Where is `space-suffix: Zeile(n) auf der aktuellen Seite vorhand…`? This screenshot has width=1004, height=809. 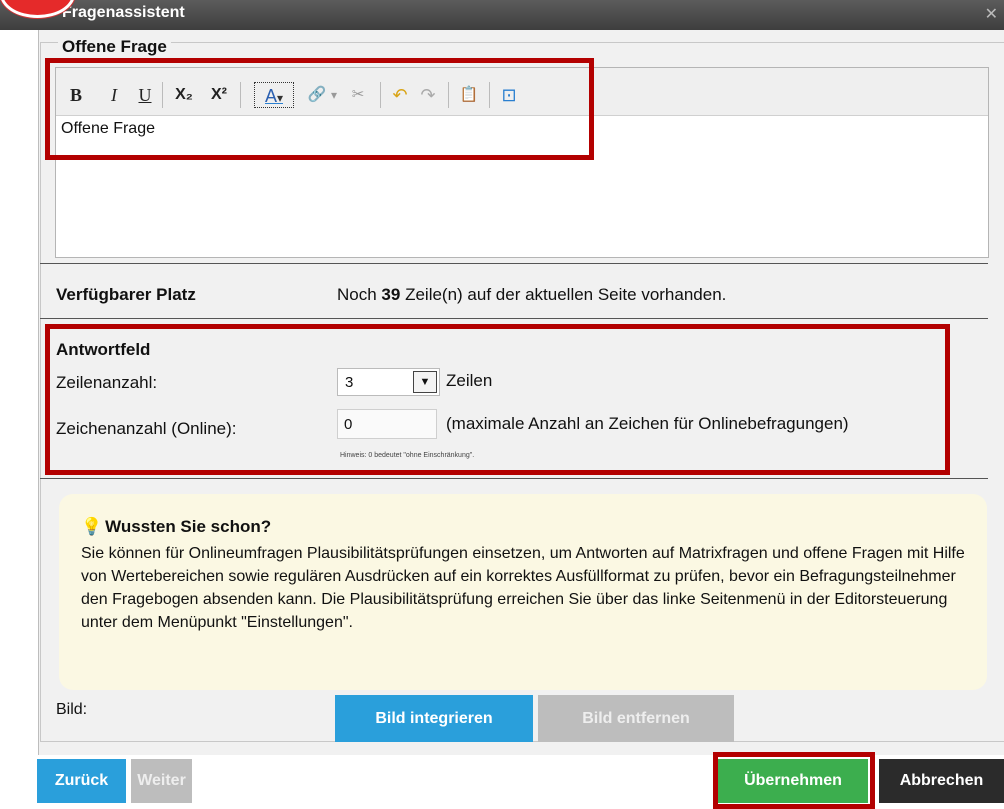 space-suffix: Zeile(n) auf der aktuellen Seite vorhand… is located at coordinates (566, 294).